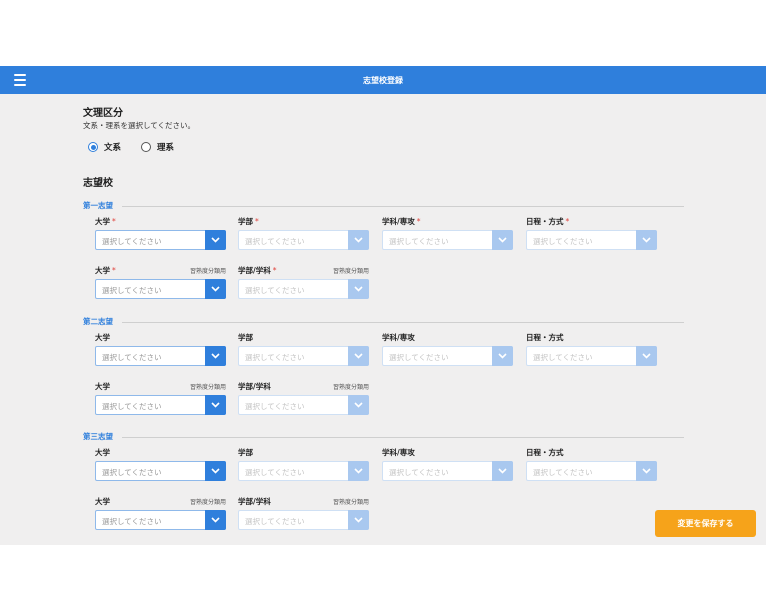 This screenshot has width=766, height=610. Describe the element at coordinates (113, 148) in the screenshot. I see `radio-label: 文系` at that location.